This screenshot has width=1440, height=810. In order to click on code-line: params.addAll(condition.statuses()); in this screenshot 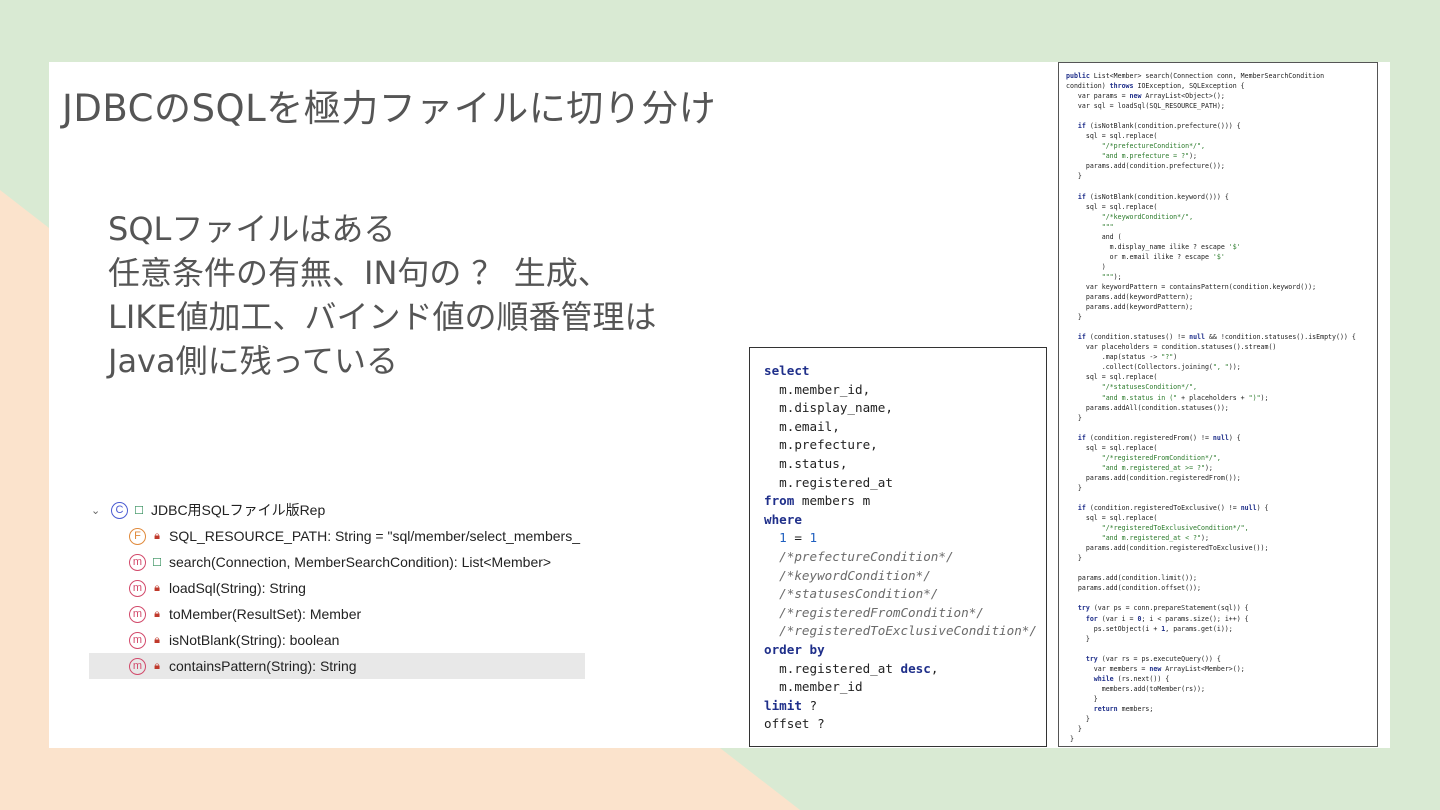, I will do `click(1221, 408)`.